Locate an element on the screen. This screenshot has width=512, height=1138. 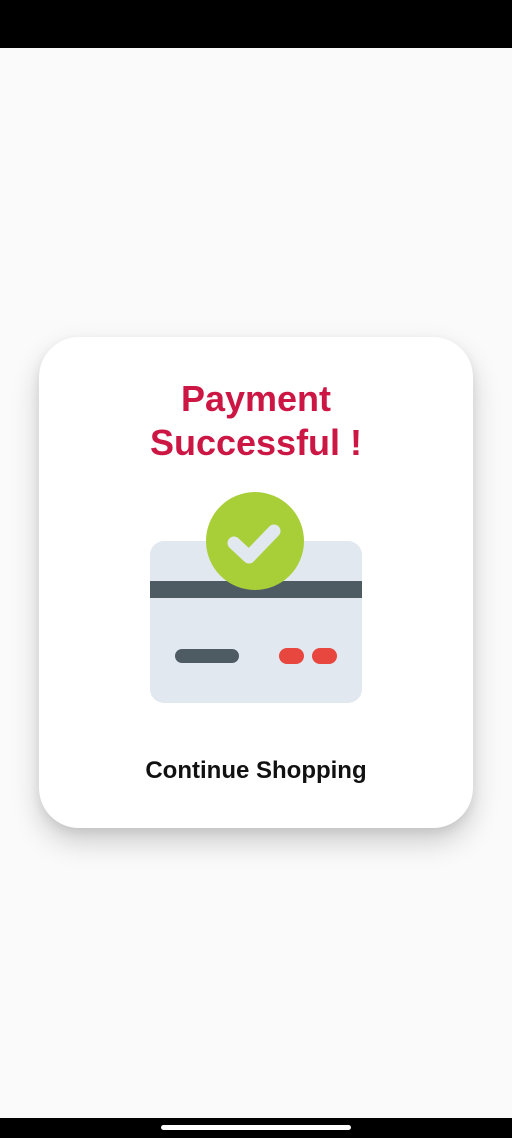
navigation-bar is located at coordinates (256, 1128).